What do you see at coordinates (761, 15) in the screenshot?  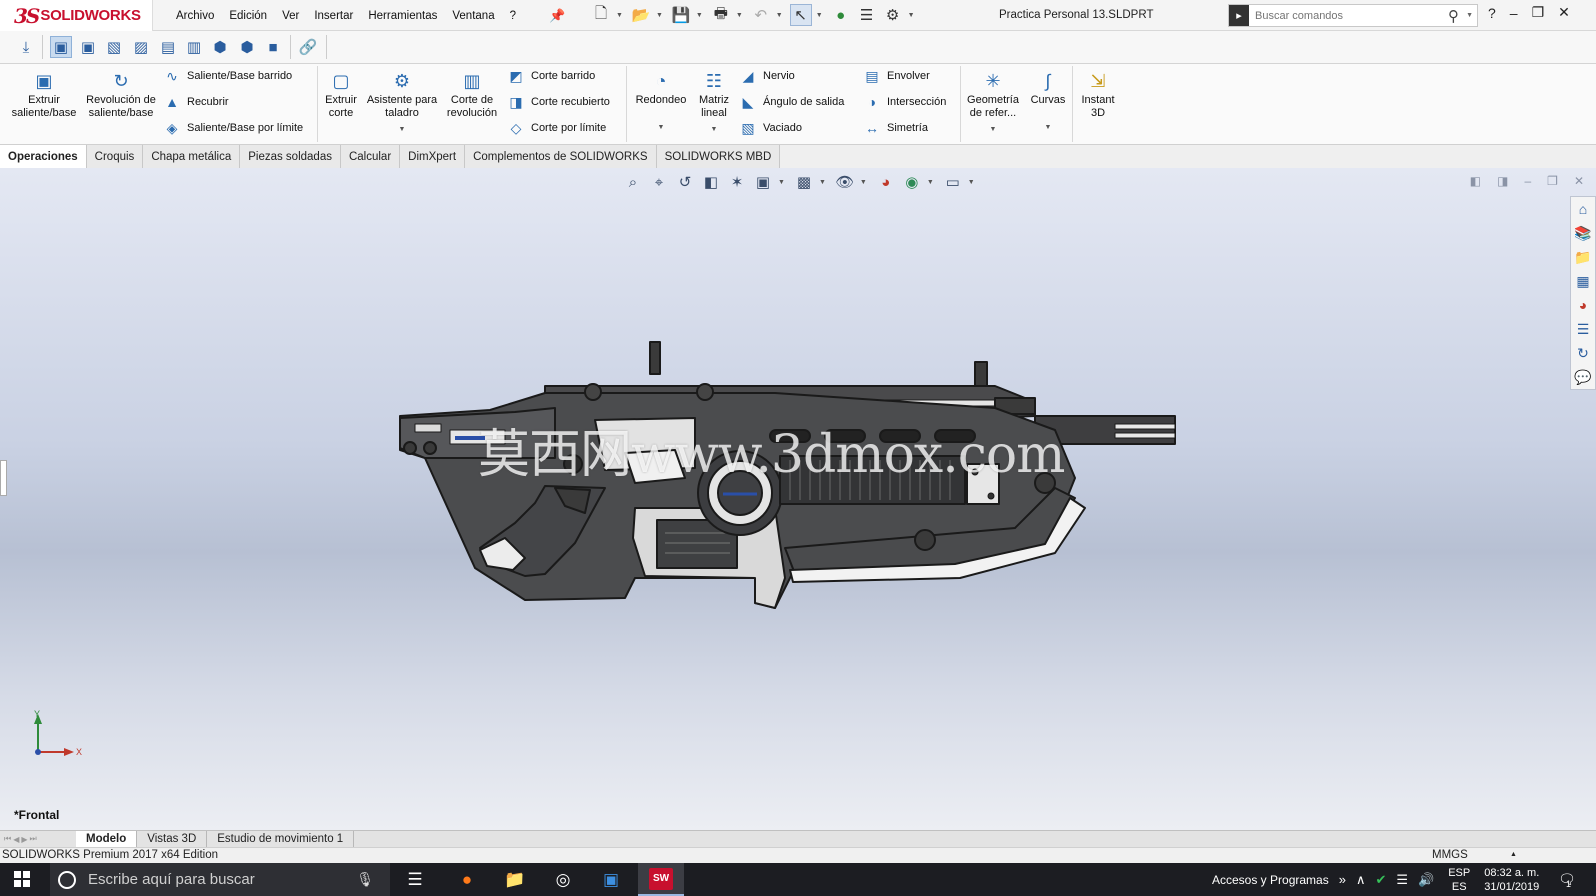 I see `undo-icon: ↶` at bounding box center [761, 15].